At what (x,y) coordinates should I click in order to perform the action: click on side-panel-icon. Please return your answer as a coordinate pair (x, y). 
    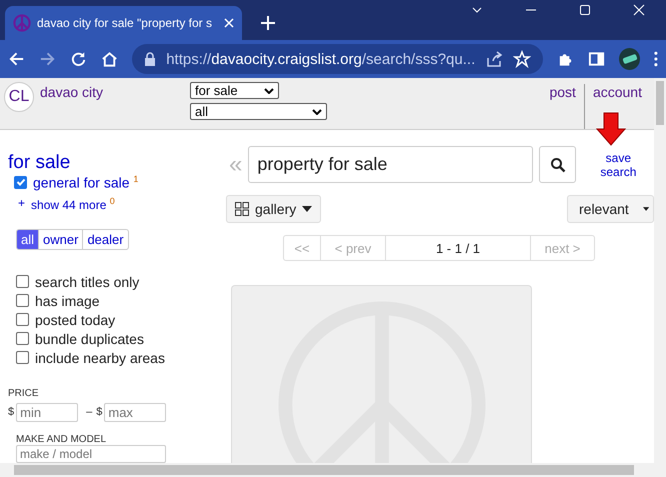
    Looking at the image, I should click on (597, 59).